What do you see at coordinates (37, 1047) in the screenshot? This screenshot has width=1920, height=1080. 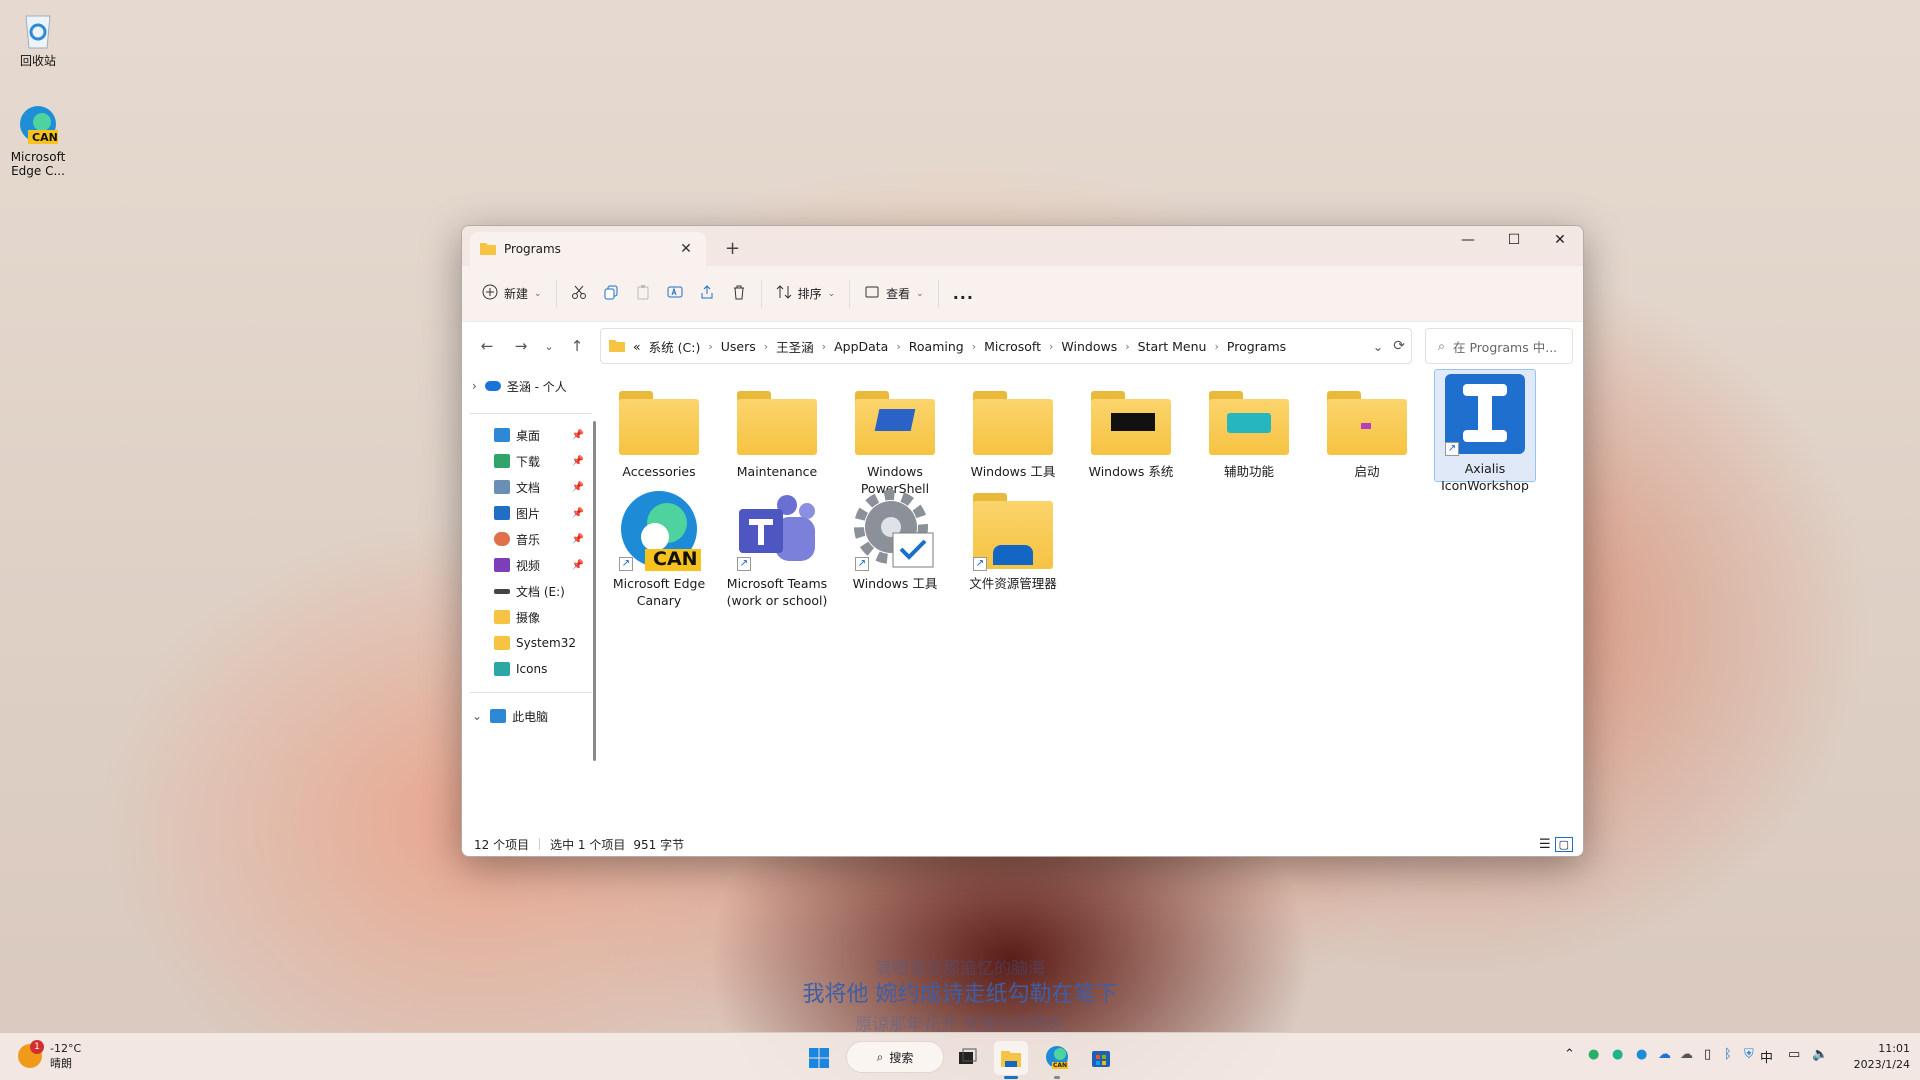 I see `weather-badge: 1` at bounding box center [37, 1047].